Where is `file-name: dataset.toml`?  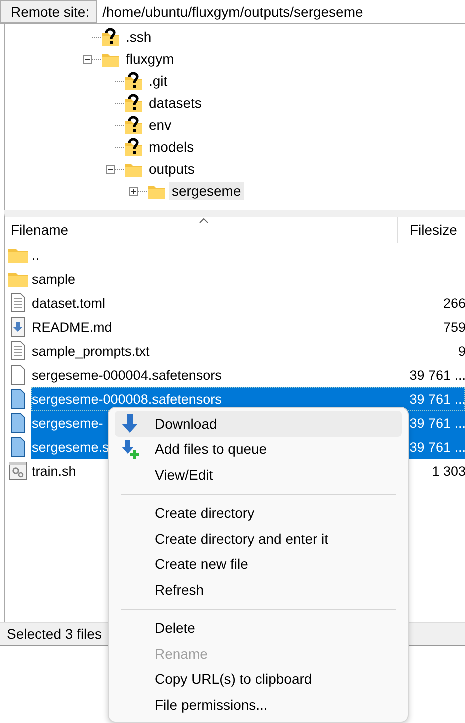 file-name: dataset.toml is located at coordinates (68, 303).